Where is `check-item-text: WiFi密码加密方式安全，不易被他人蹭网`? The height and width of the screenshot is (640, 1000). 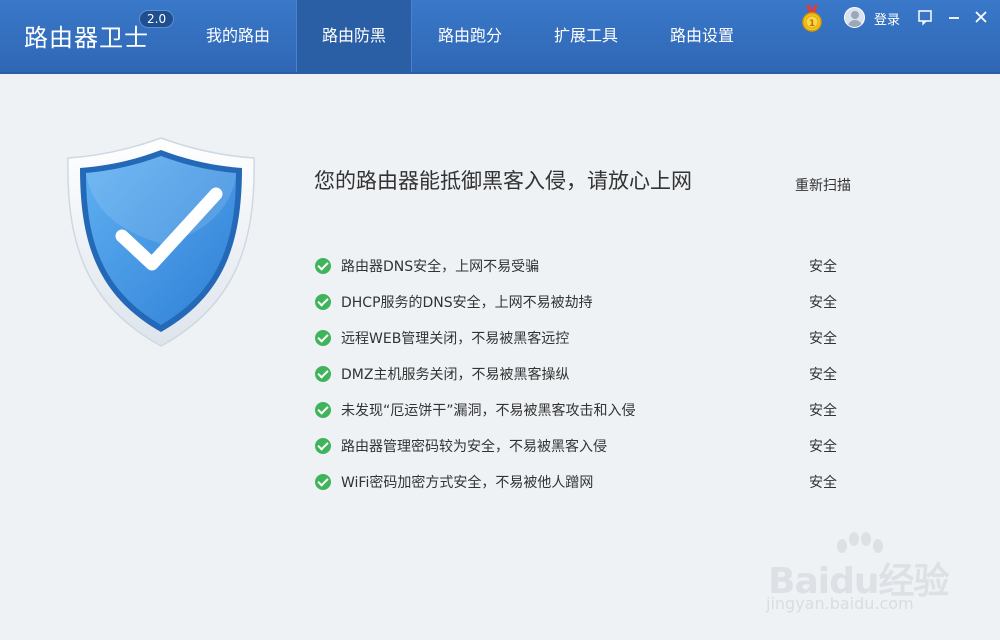 check-item-text: WiFi密码加密方式安全，不易被他人蹭网 is located at coordinates (467, 483).